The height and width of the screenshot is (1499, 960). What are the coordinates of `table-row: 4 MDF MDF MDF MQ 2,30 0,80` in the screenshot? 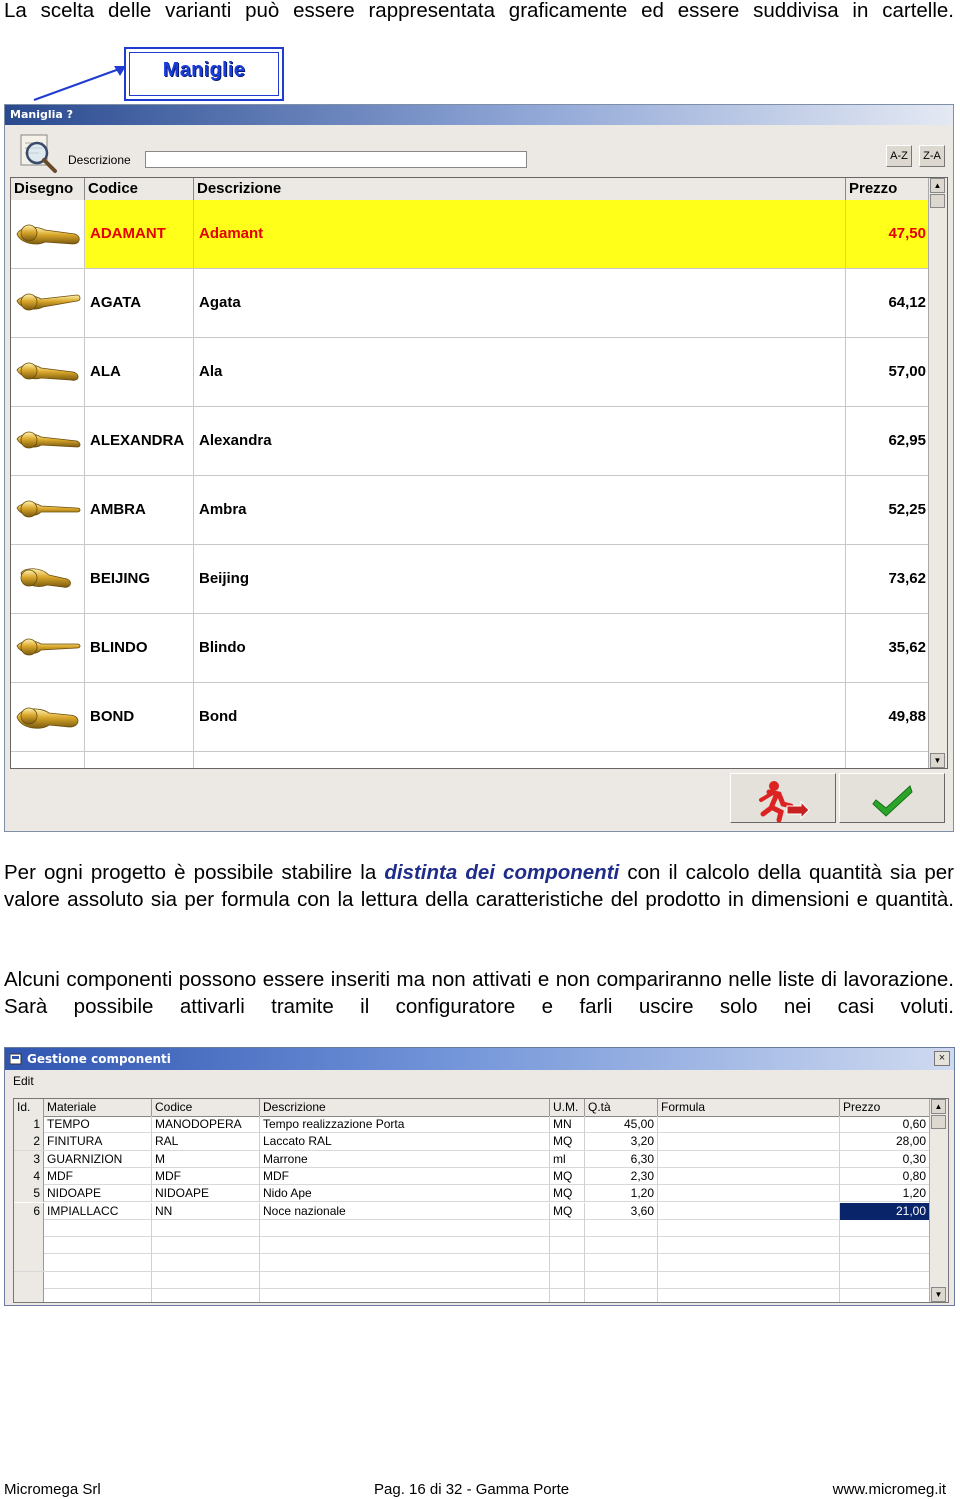 It's located at (472, 1176).